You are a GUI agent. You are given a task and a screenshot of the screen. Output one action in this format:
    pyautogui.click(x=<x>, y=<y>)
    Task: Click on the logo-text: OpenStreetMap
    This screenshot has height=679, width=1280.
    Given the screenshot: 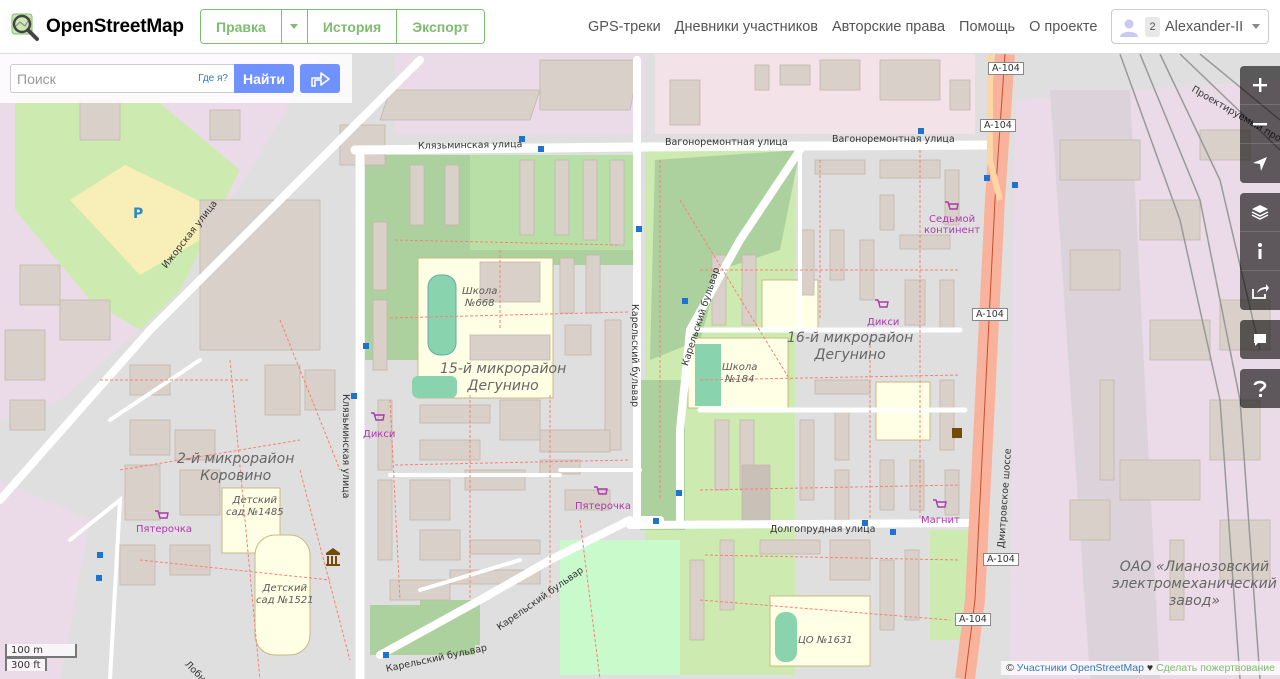 What is the action you would take?
    pyautogui.click(x=115, y=26)
    